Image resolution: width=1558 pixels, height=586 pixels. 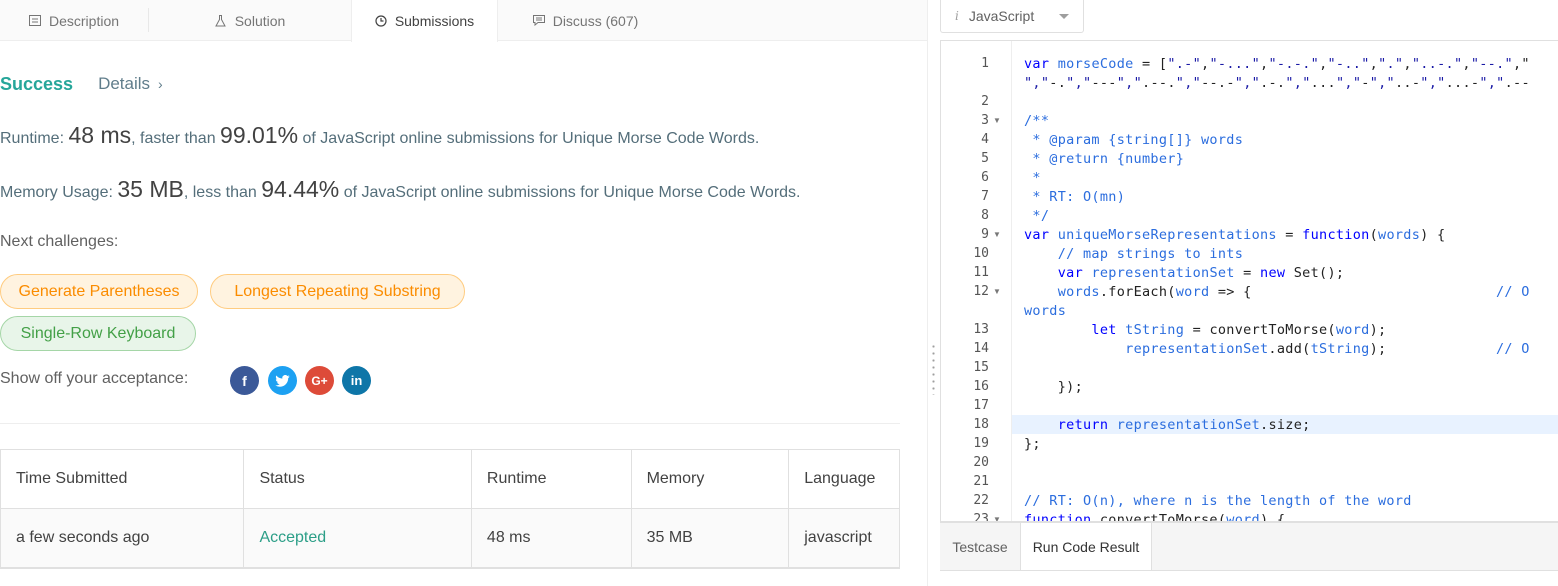 What do you see at coordinates (100, 135) in the screenshot?
I see `runtime-value: 48 ms` at bounding box center [100, 135].